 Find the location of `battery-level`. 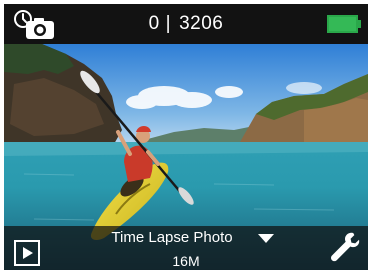

battery-level is located at coordinates (342, 24).